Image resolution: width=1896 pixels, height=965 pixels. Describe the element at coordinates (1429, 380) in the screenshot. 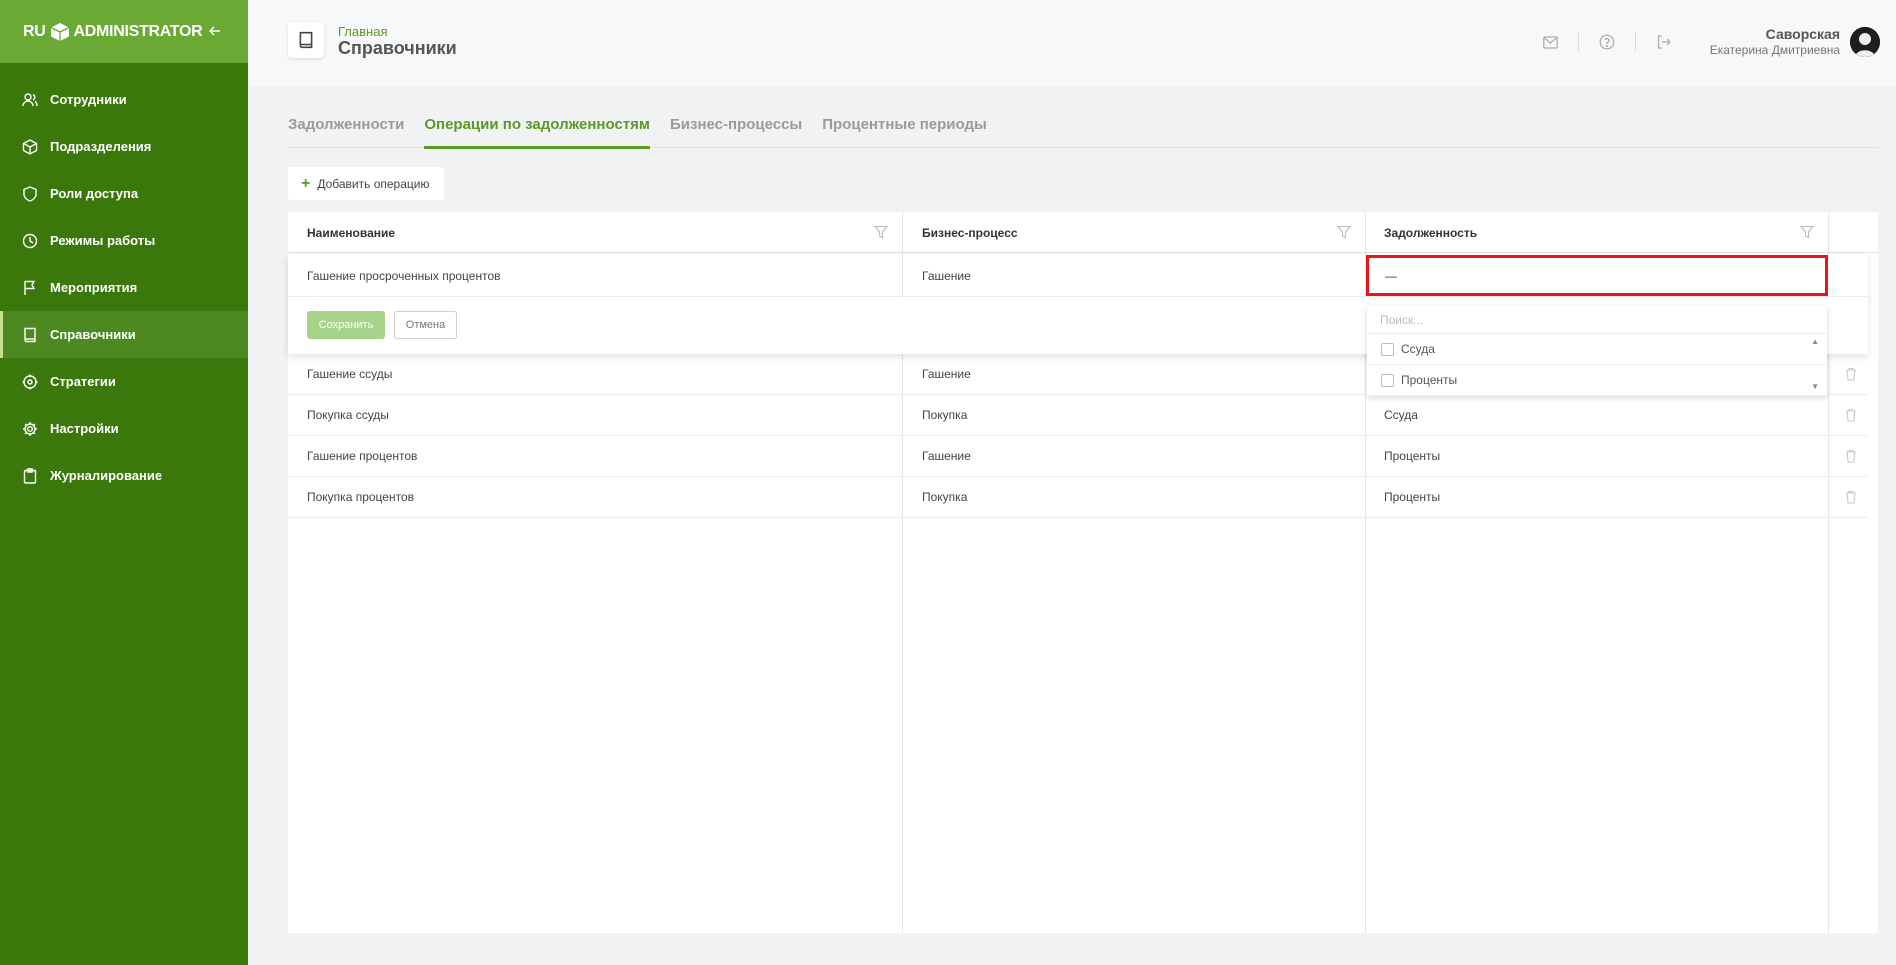

I see `option-label: Проценты` at that location.